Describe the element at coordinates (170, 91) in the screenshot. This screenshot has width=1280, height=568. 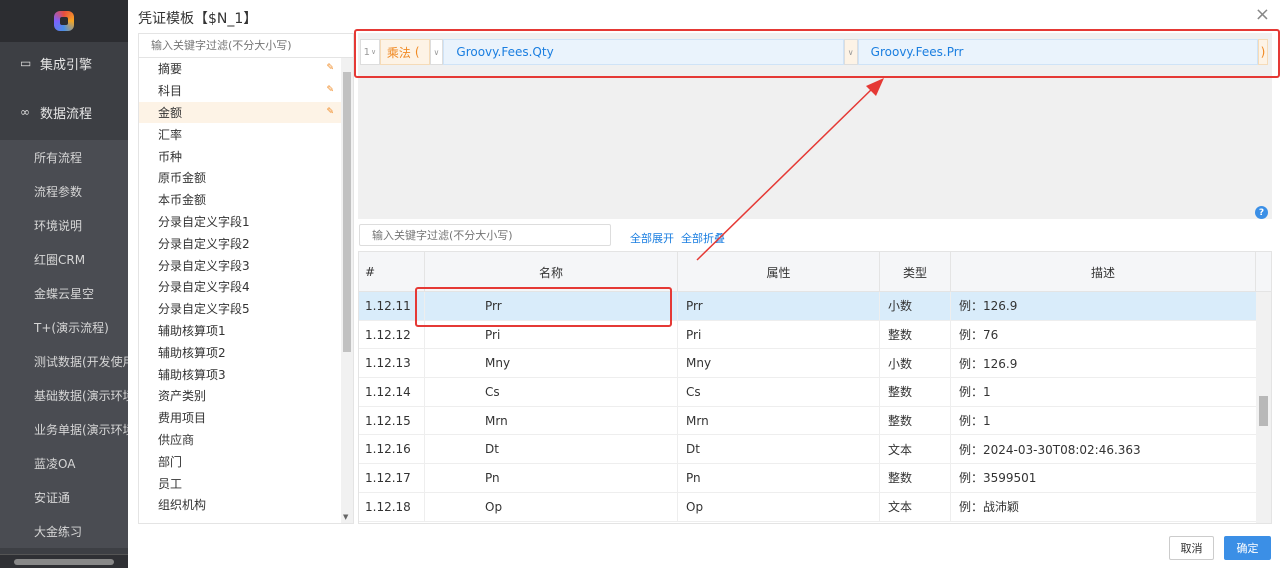
I see `field-item-label: 科目` at that location.